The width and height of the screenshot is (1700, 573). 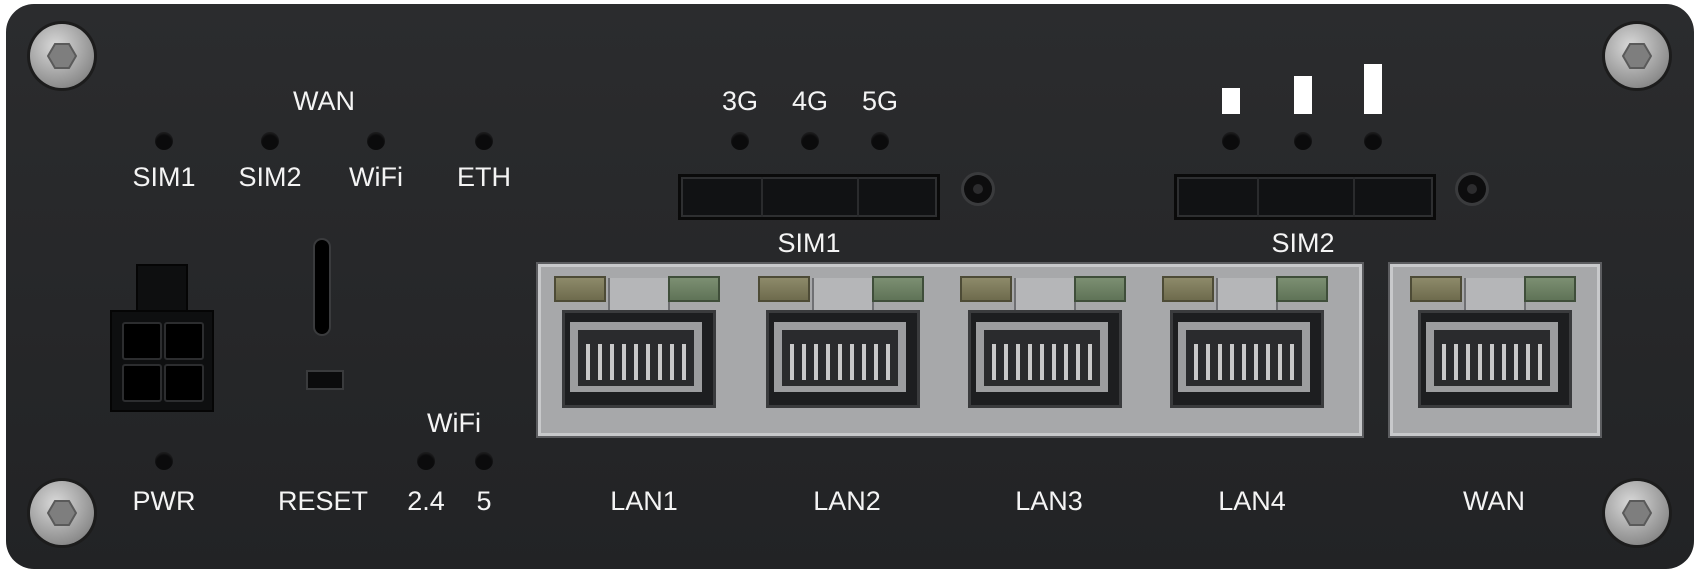 I want to click on signal-bar-3-icon, so click(x=1373, y=89).